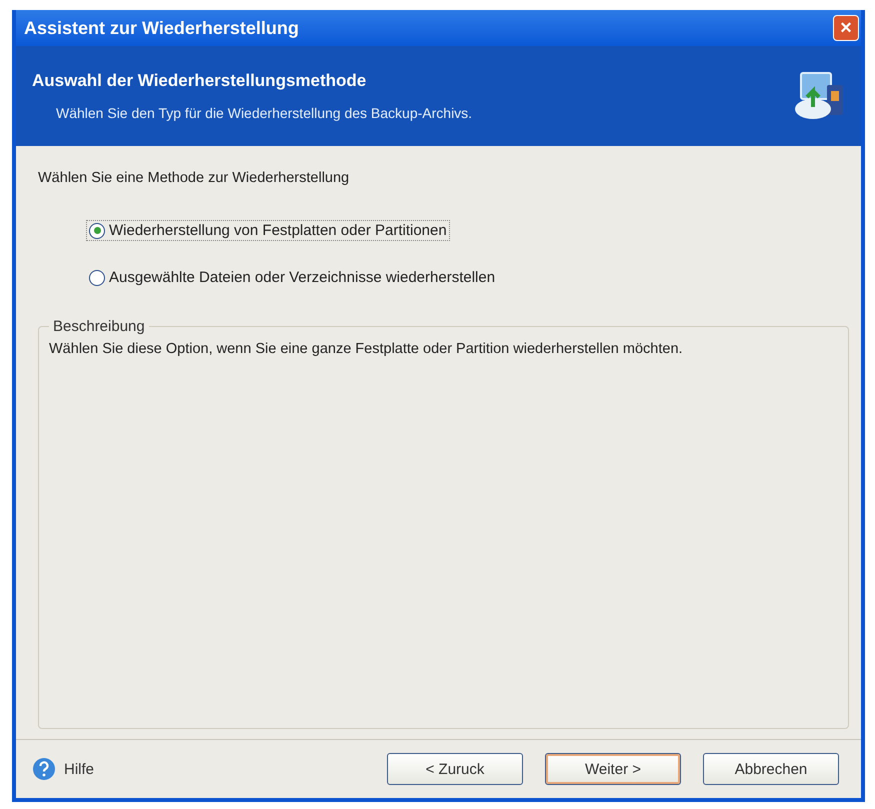  I want to click on group-title: Beschreibung, so click(99, 326).